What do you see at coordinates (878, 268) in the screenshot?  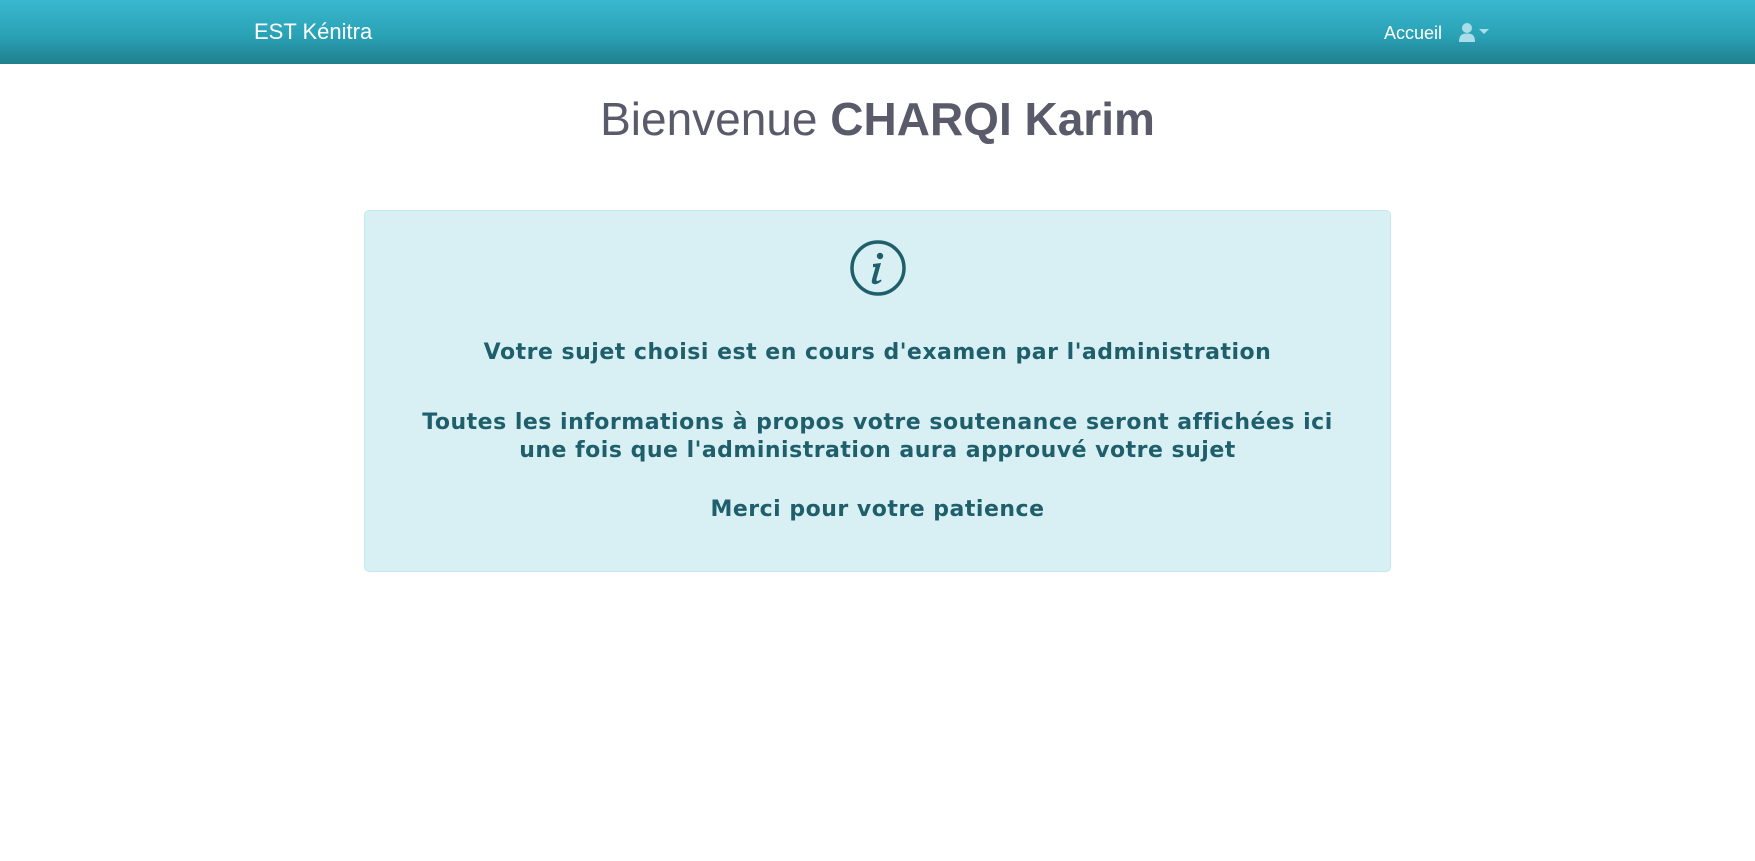 I see `info-icon` at bounding box center [878, 268].